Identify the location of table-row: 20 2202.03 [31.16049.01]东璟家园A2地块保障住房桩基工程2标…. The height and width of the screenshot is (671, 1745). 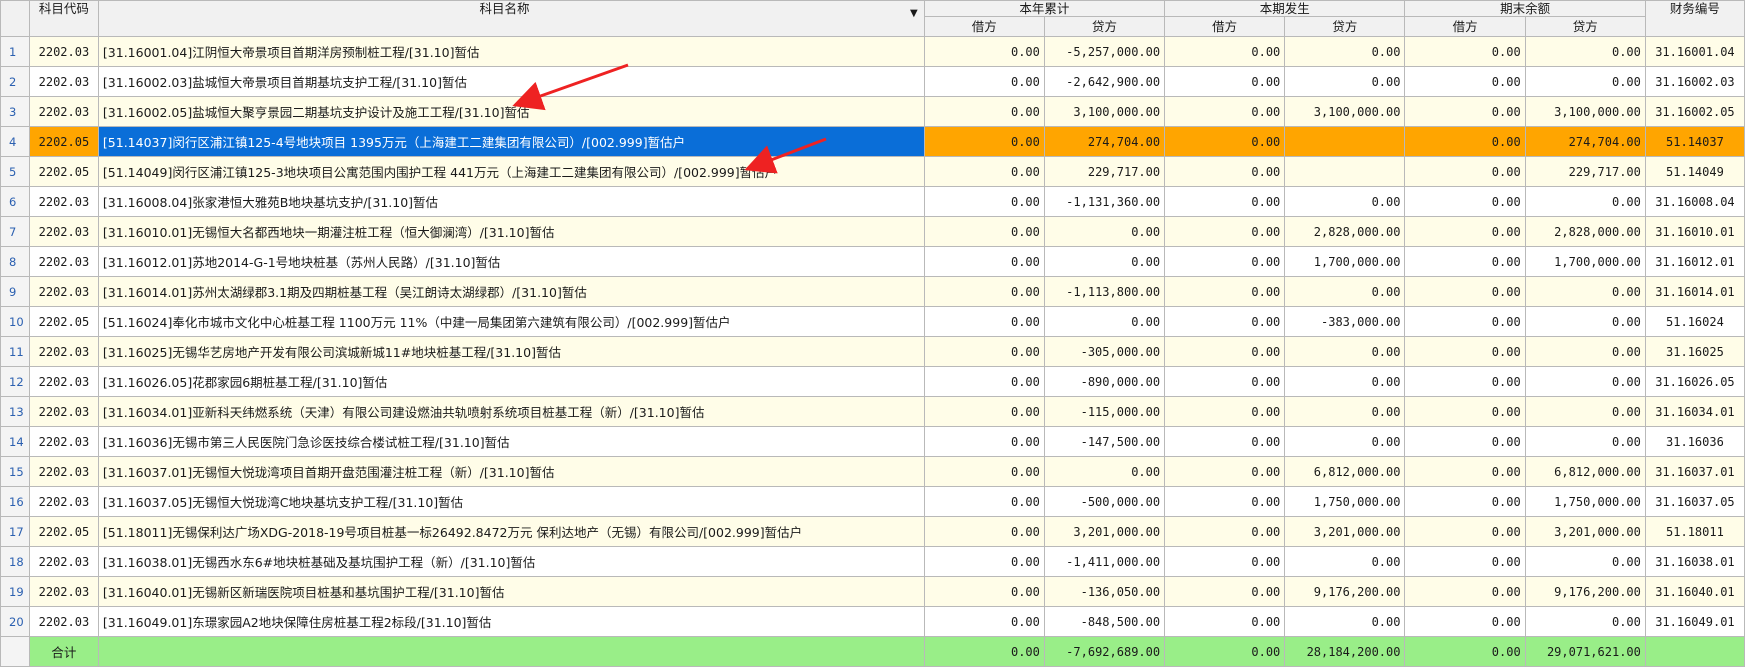
(872, 621).